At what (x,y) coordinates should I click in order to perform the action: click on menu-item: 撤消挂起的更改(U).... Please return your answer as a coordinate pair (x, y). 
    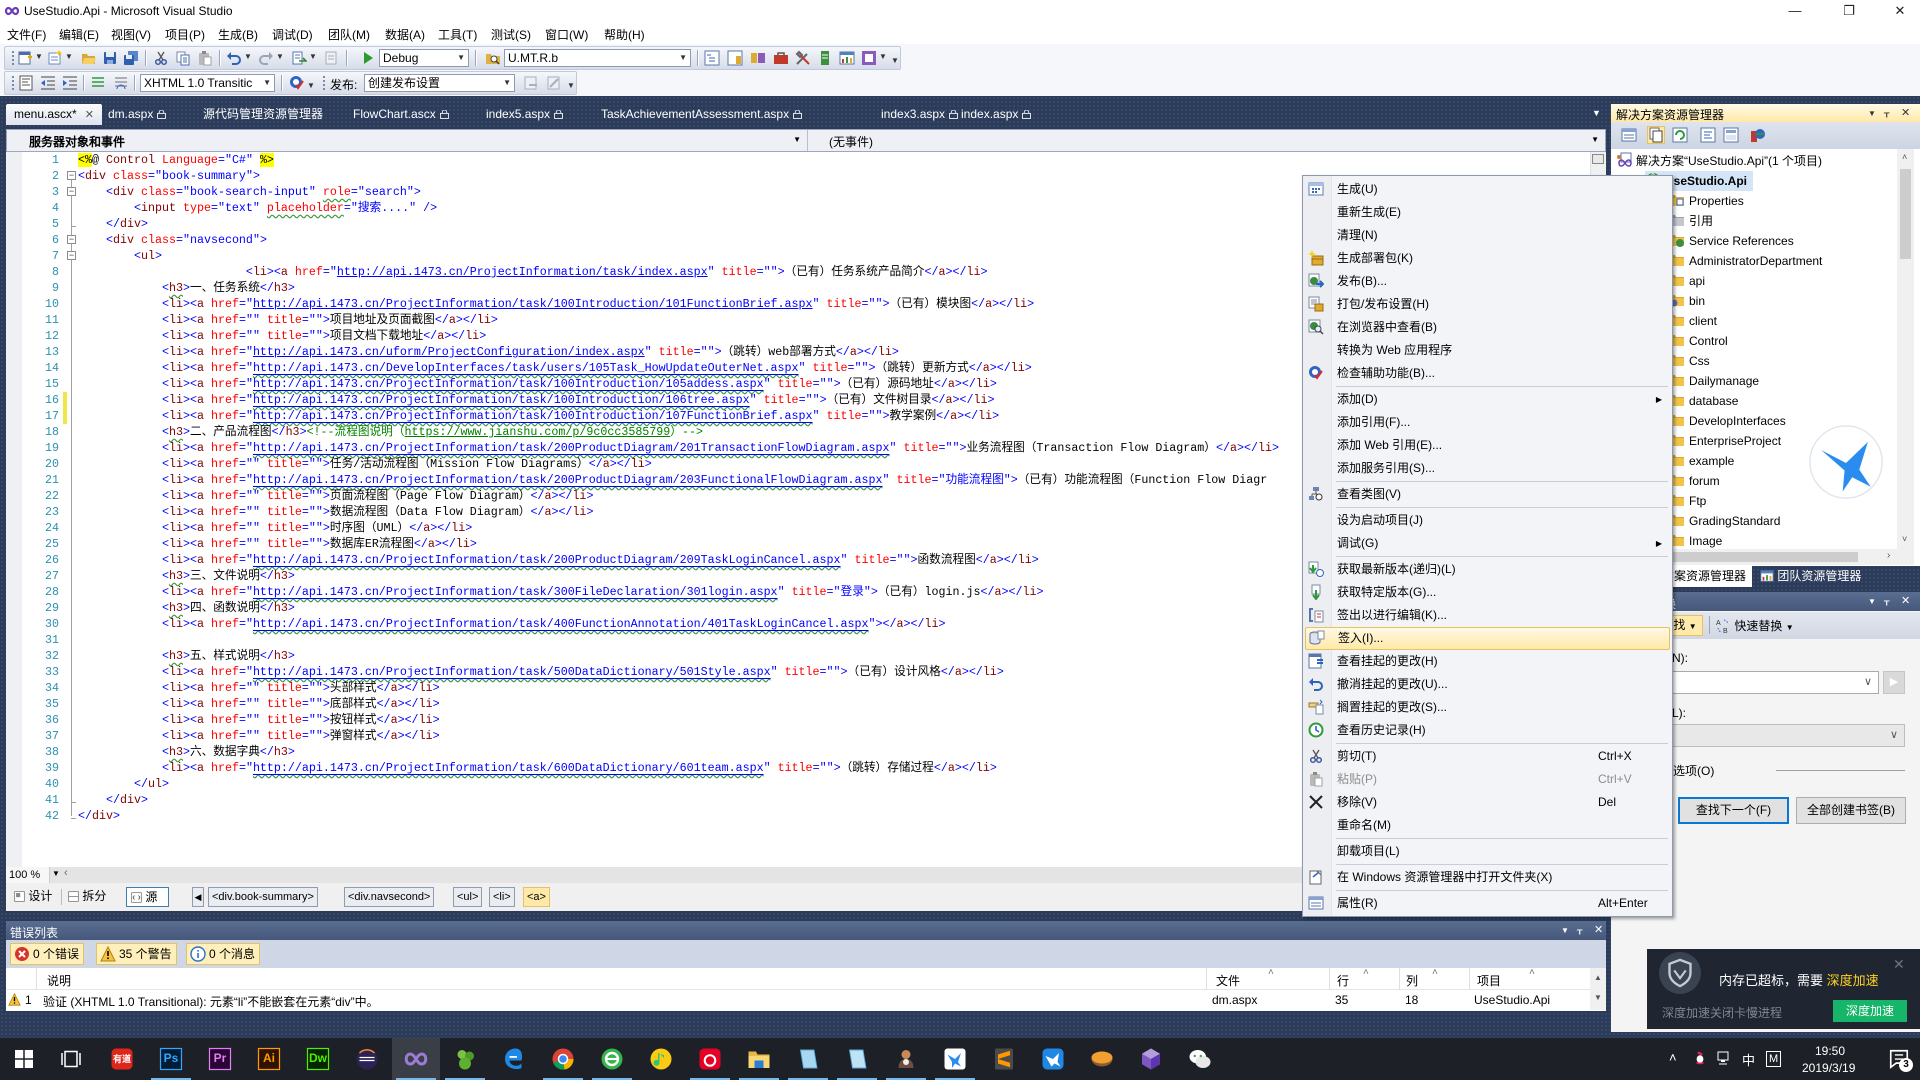
    Looking at the image, I should click on (1487, 684).